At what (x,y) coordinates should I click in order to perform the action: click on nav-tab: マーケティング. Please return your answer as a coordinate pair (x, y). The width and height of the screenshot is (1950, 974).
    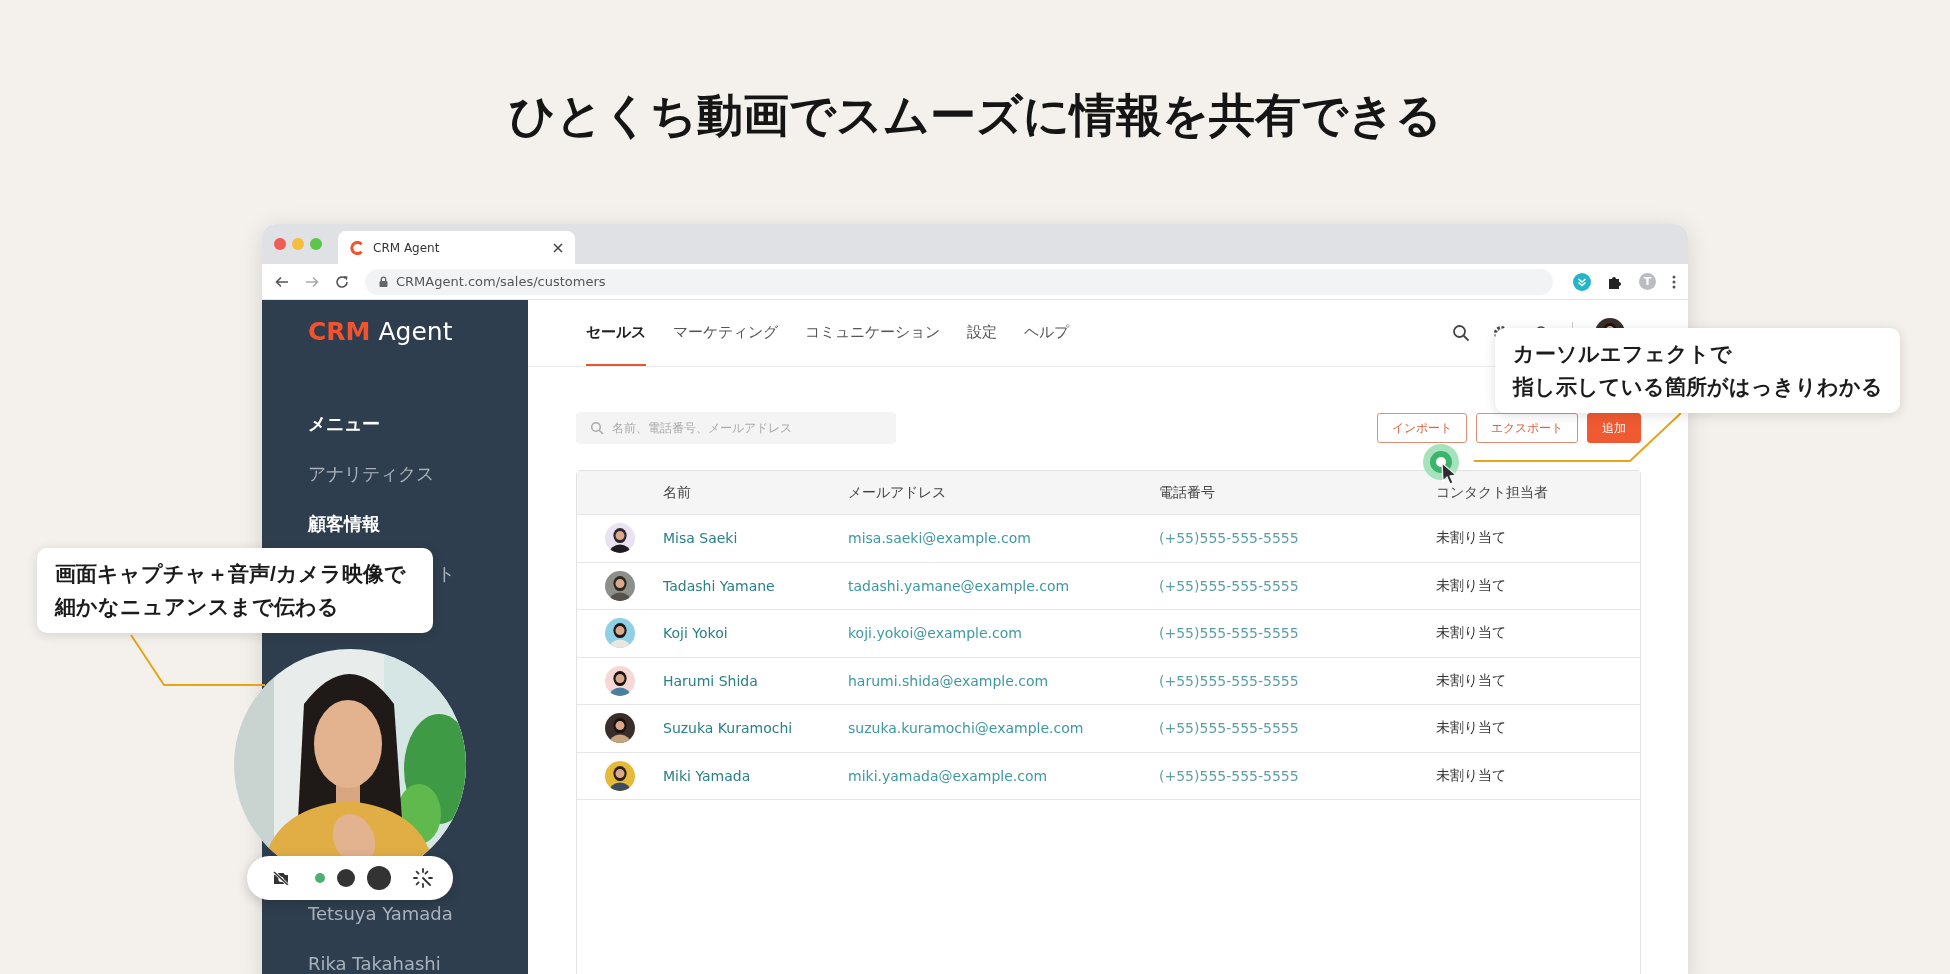
    Looking at the image, I should click on (725, 333).